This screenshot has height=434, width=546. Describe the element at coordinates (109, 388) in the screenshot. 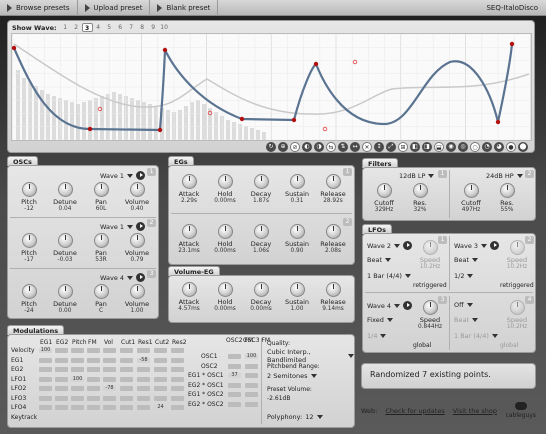

I see `mod-matrix-cell: -78` at that location.